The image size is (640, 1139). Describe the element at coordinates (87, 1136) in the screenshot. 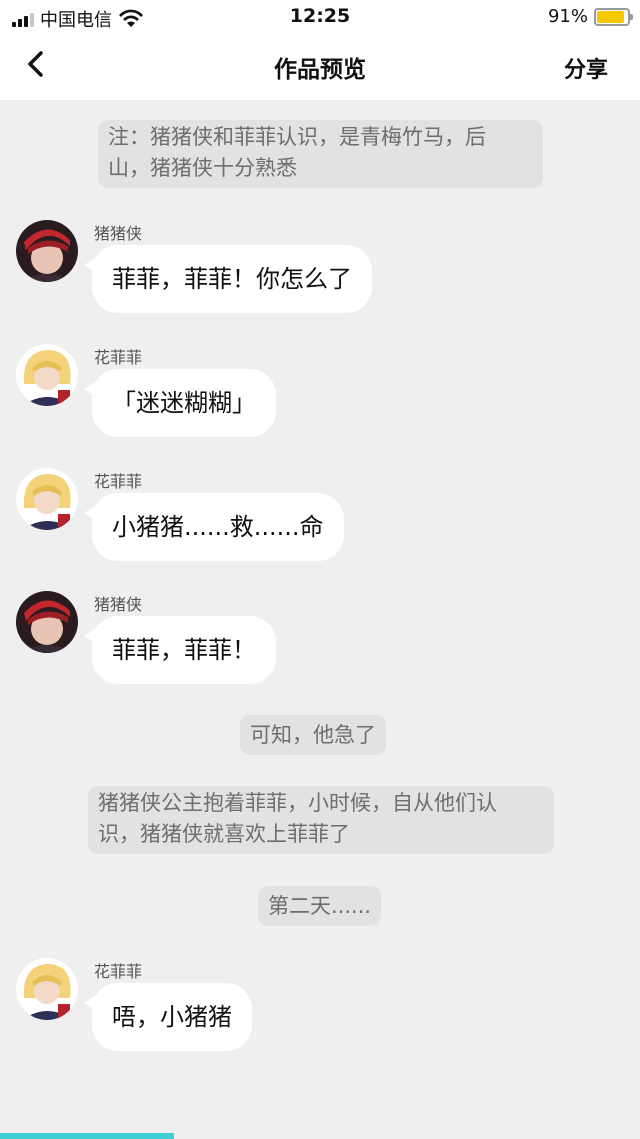

I see `reading-progress-bar` at that location.